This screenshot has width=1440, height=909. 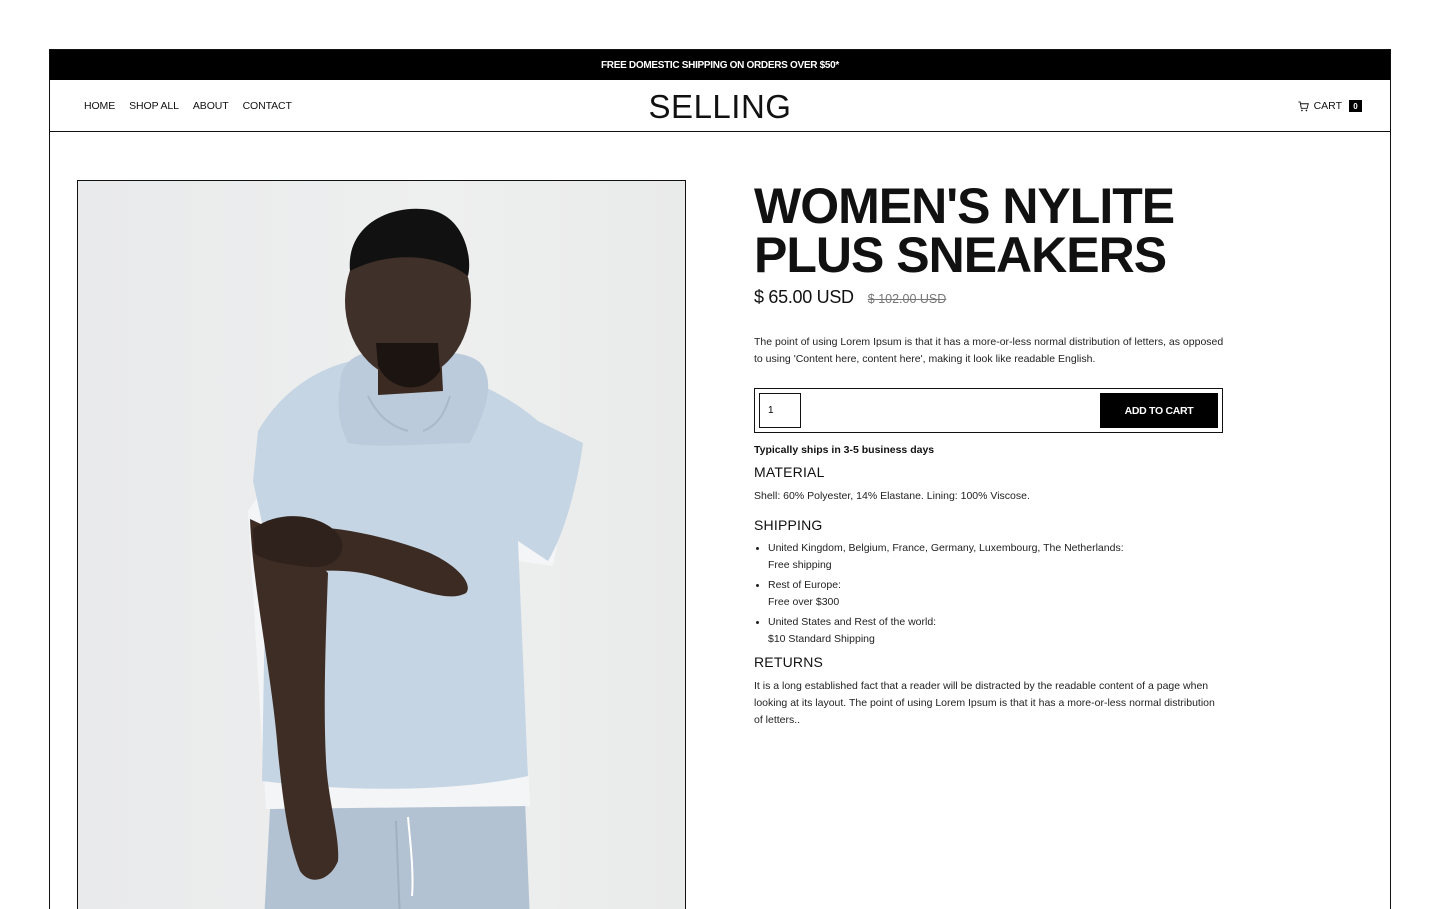 I want to click on cart-button: CART 0, so click(x=1330, y=106).